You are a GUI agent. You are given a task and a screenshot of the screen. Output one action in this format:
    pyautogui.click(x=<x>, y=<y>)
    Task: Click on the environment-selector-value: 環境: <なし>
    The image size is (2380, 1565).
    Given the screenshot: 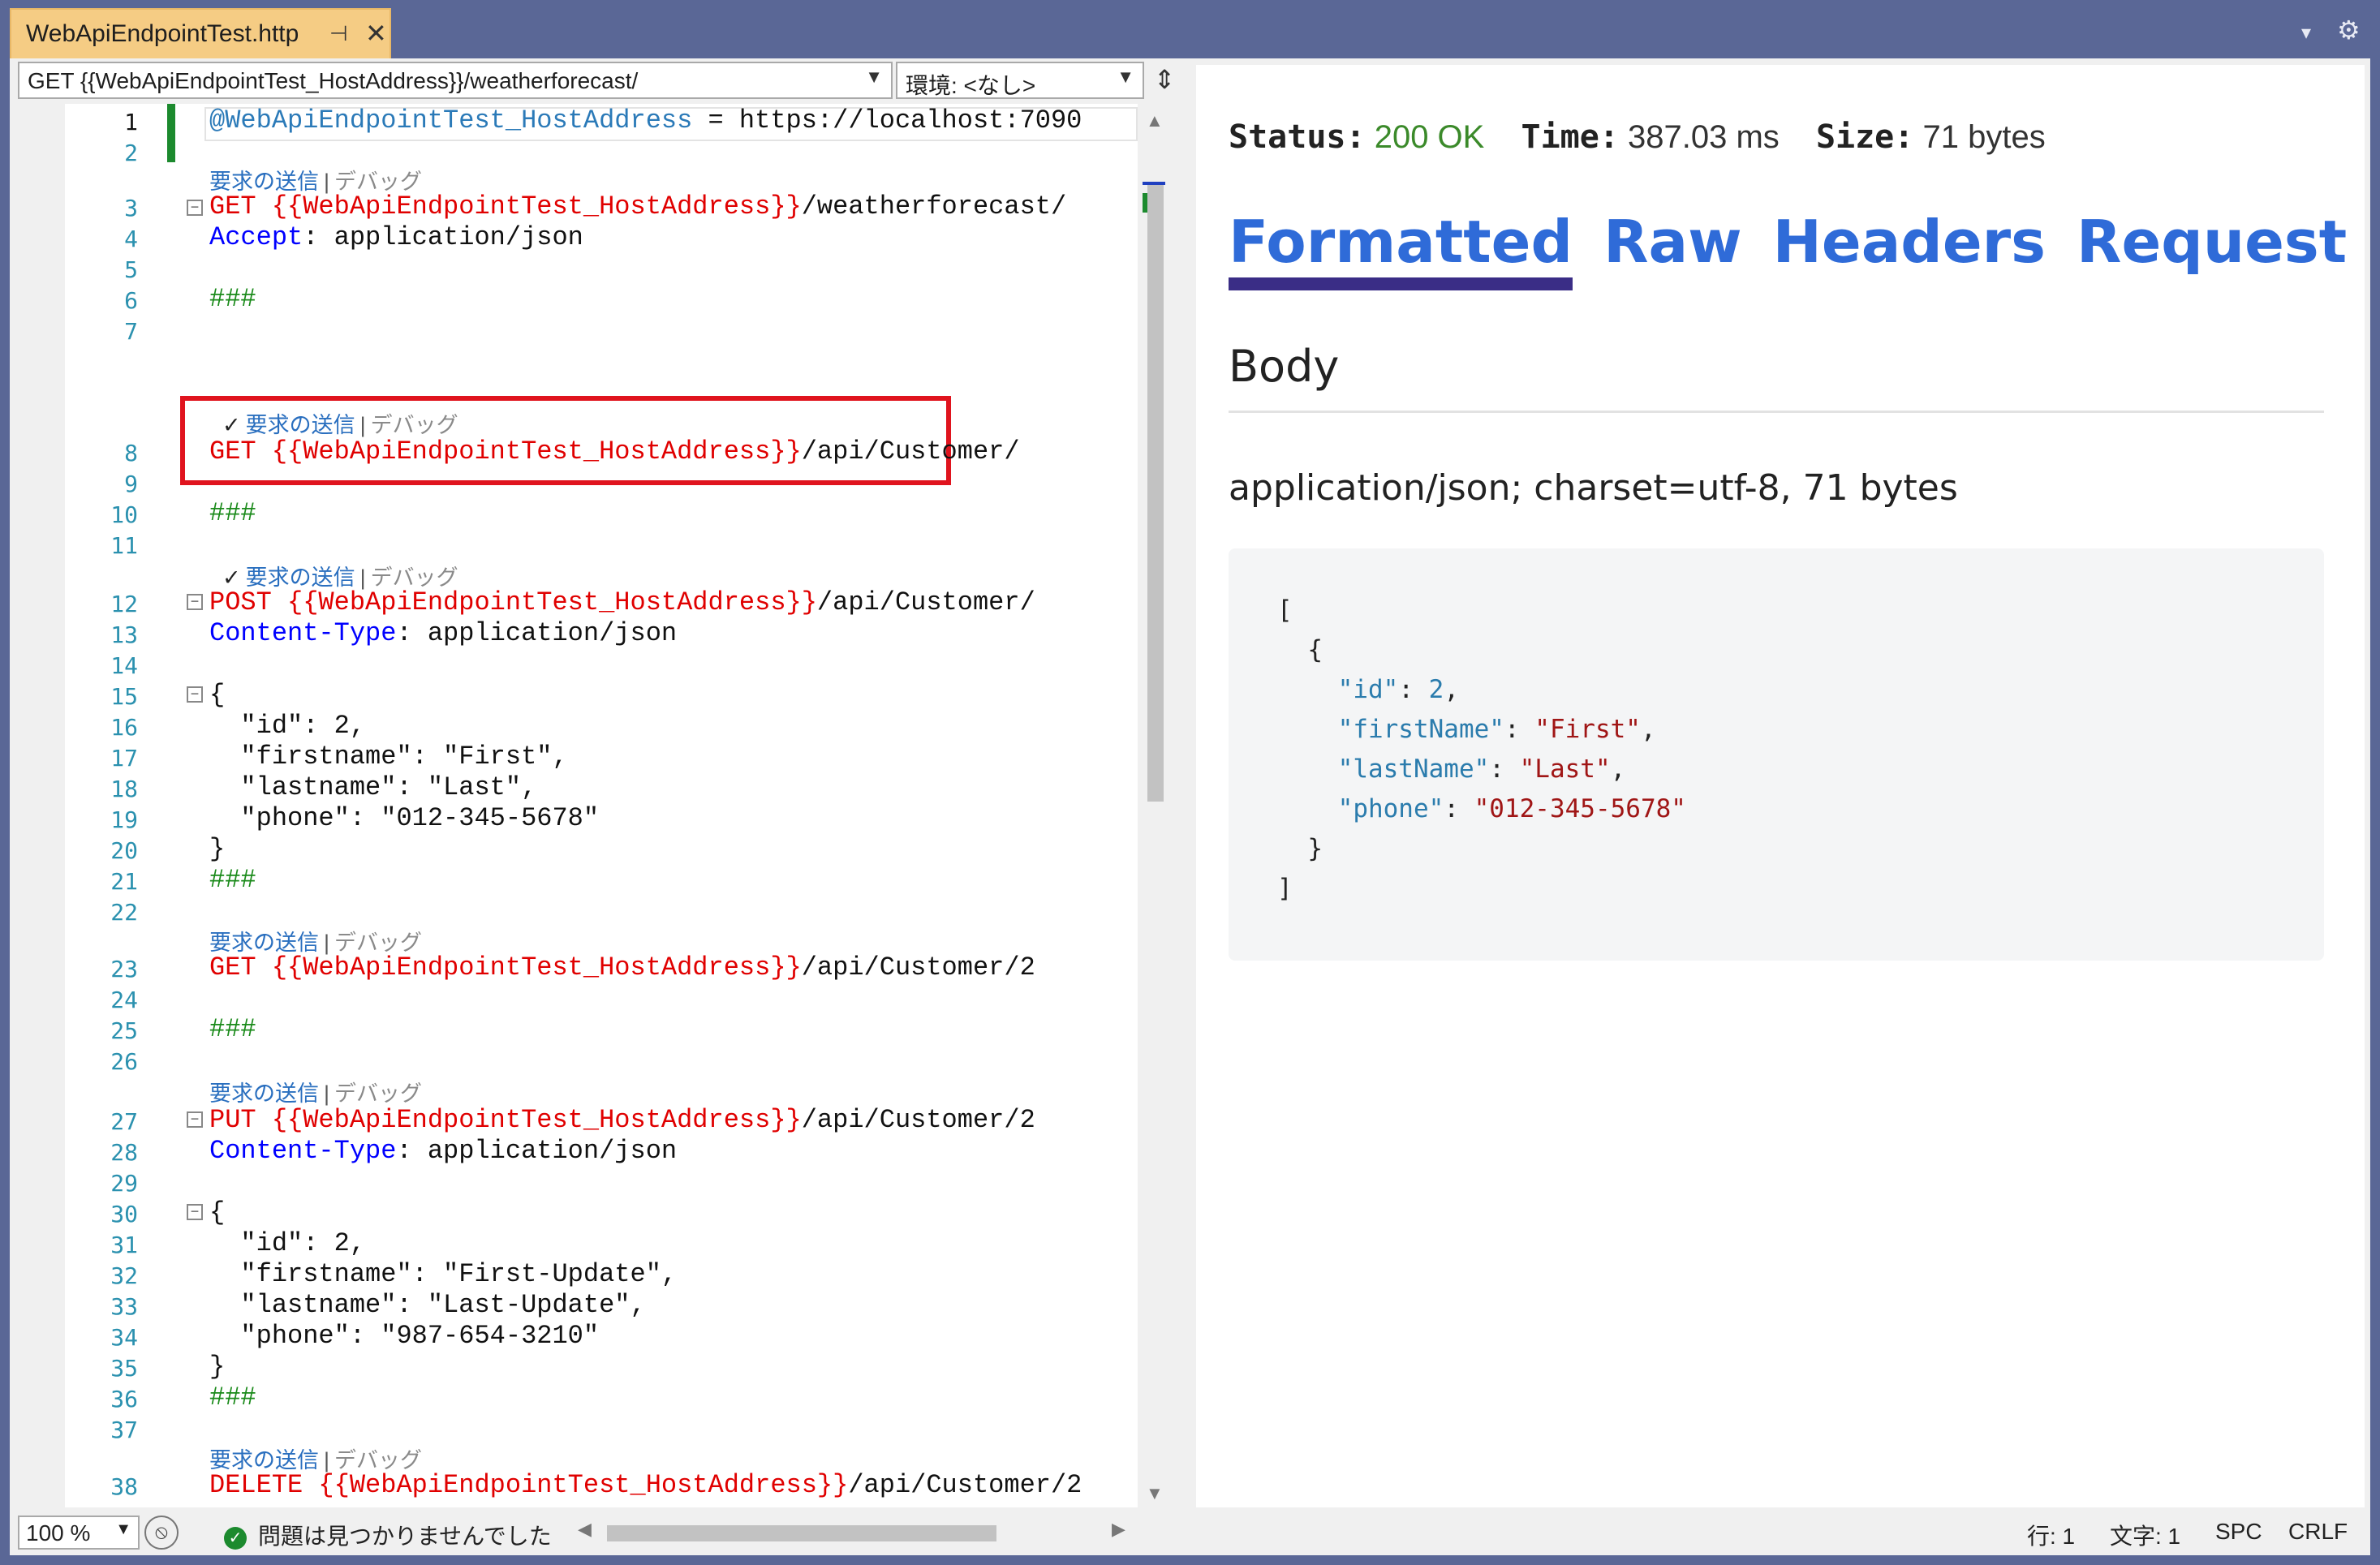 What is the action you would take?
    pyautogui.click(x=971, y=85)
    